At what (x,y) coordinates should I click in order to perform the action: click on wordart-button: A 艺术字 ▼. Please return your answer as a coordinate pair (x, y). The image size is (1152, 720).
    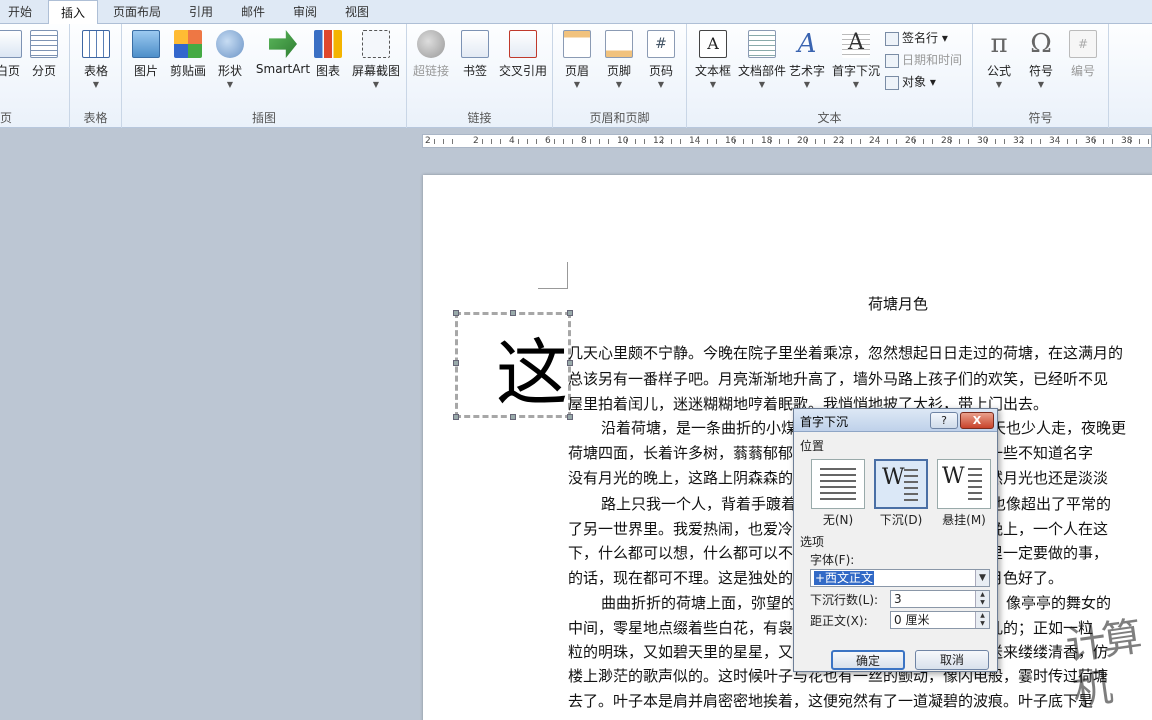
    Looking at the image, I should click on (807, 59).